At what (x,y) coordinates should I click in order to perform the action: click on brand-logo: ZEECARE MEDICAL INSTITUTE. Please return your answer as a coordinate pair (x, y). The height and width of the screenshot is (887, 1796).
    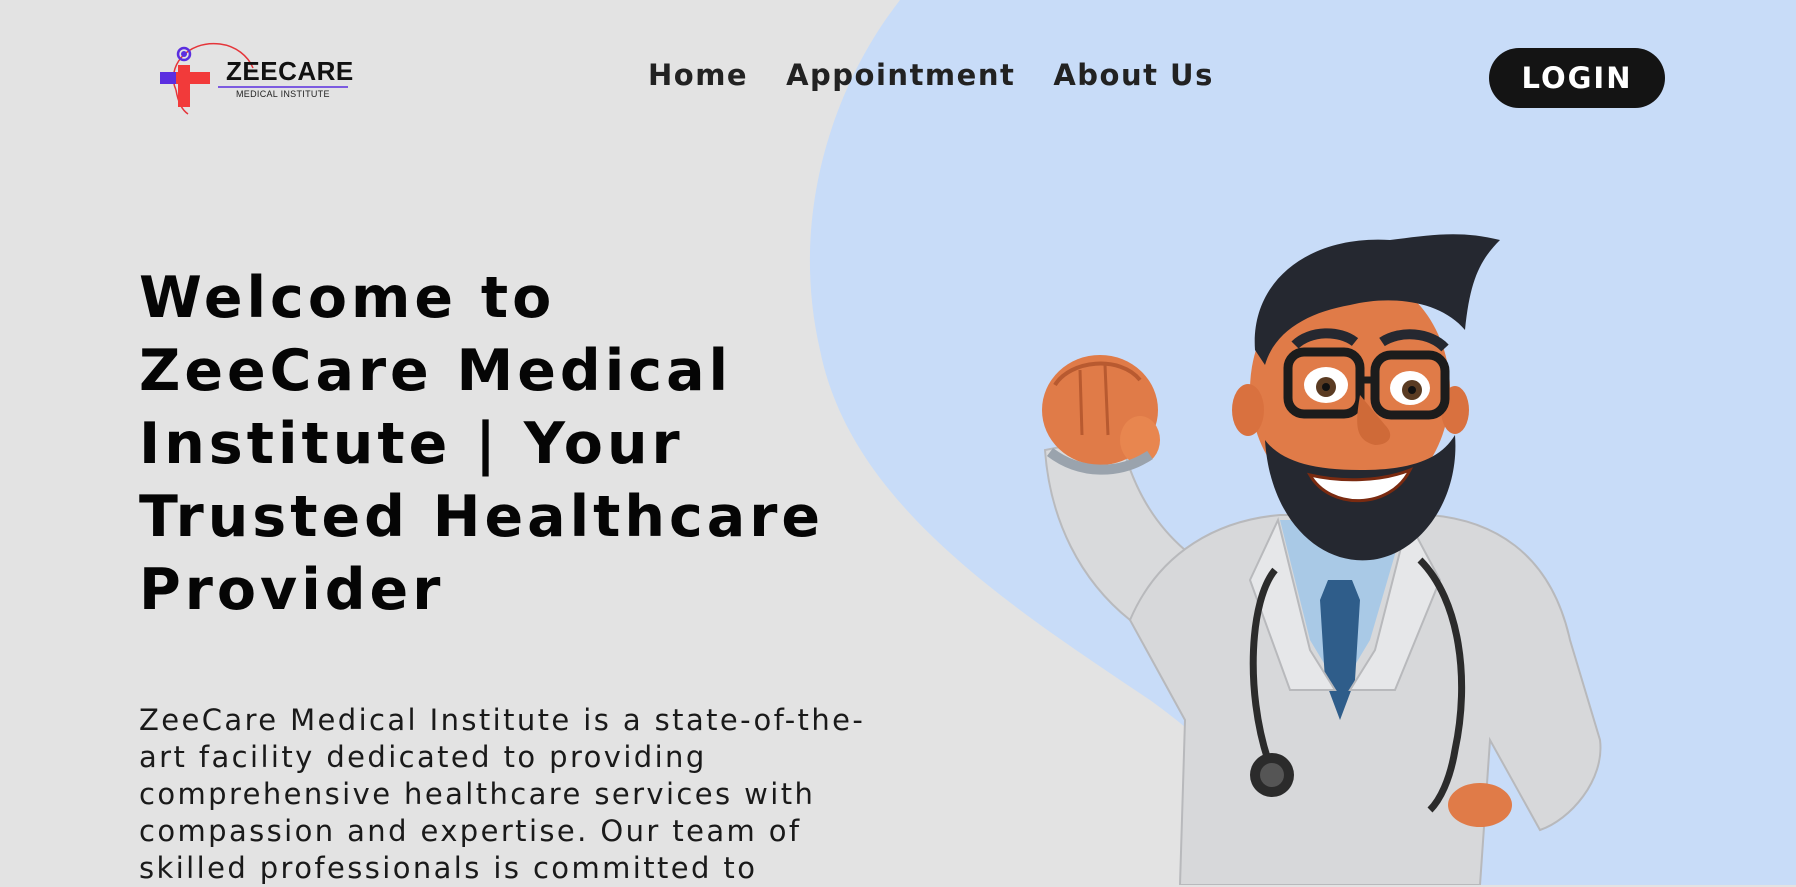
    Looking at the image, I should click on (255, 79).